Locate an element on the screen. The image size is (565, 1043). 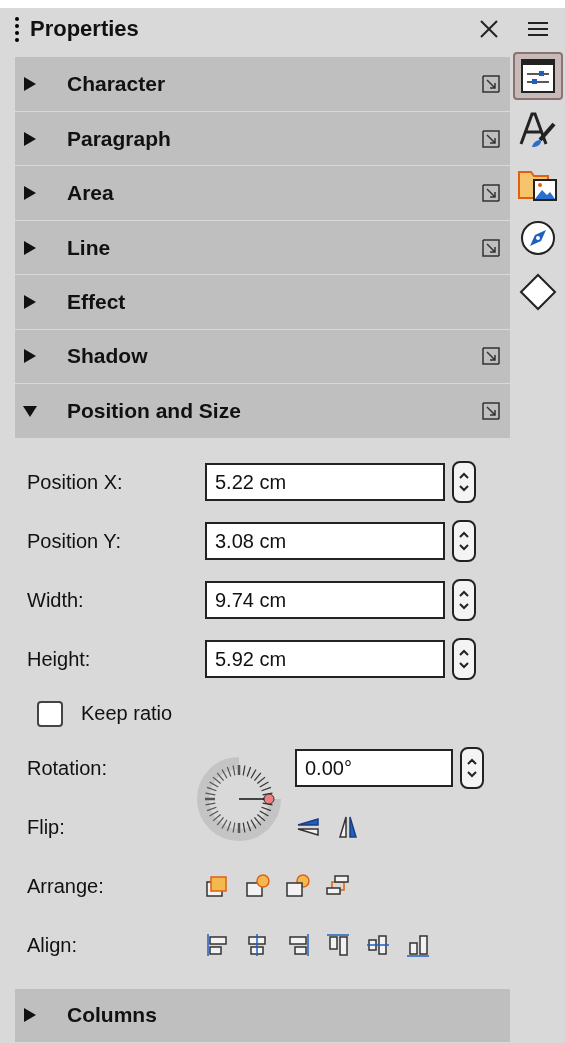
section-title: Paragraph is located at coordinates (119, 138).